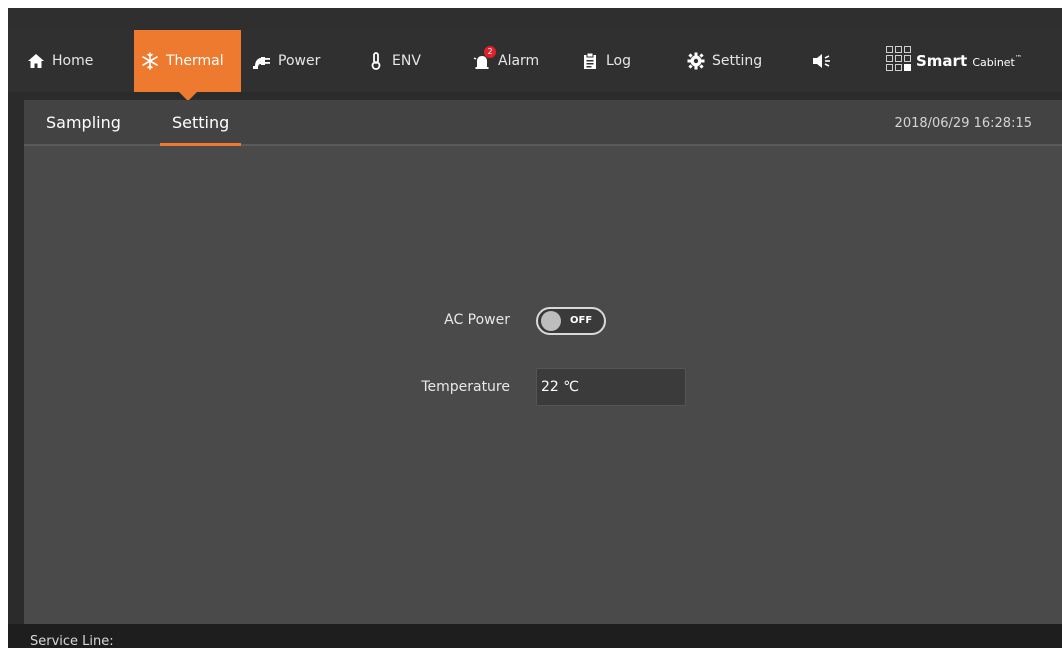 The height and width of the screenshot is (649, 1062). I want to click on nav-power: Power, so click(286, 61).